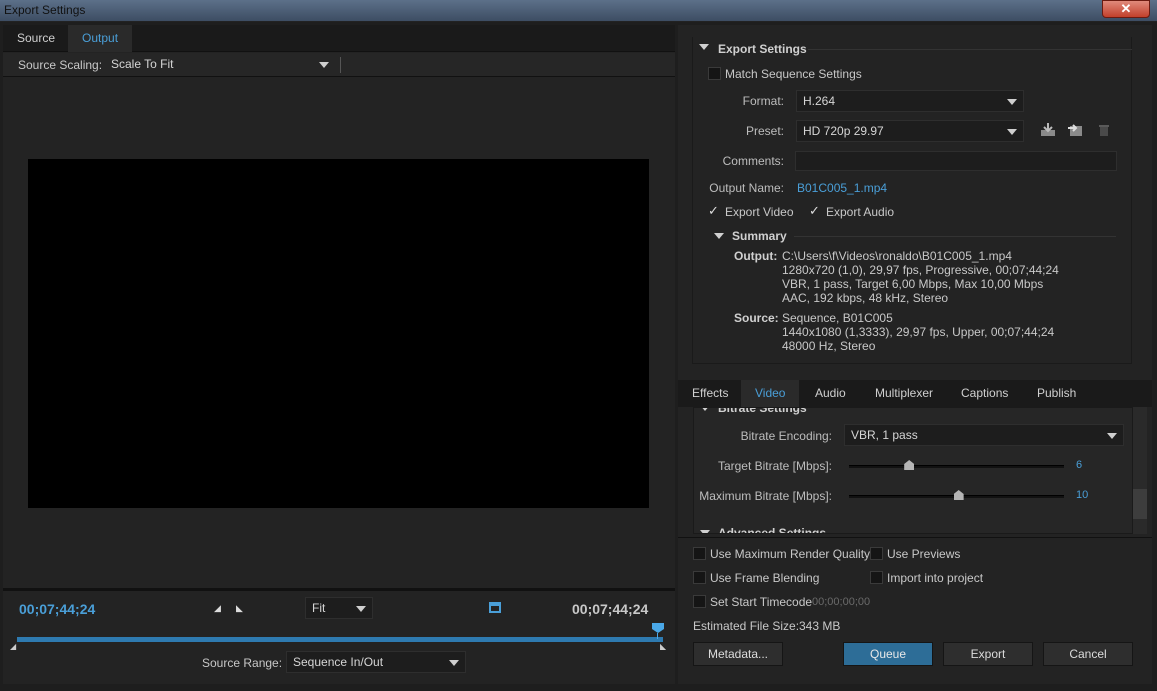  What do you see at coordinates (699, 601) in the screenshot?
I see `start-timecode-checkbox` at bounding box center [699, 601].